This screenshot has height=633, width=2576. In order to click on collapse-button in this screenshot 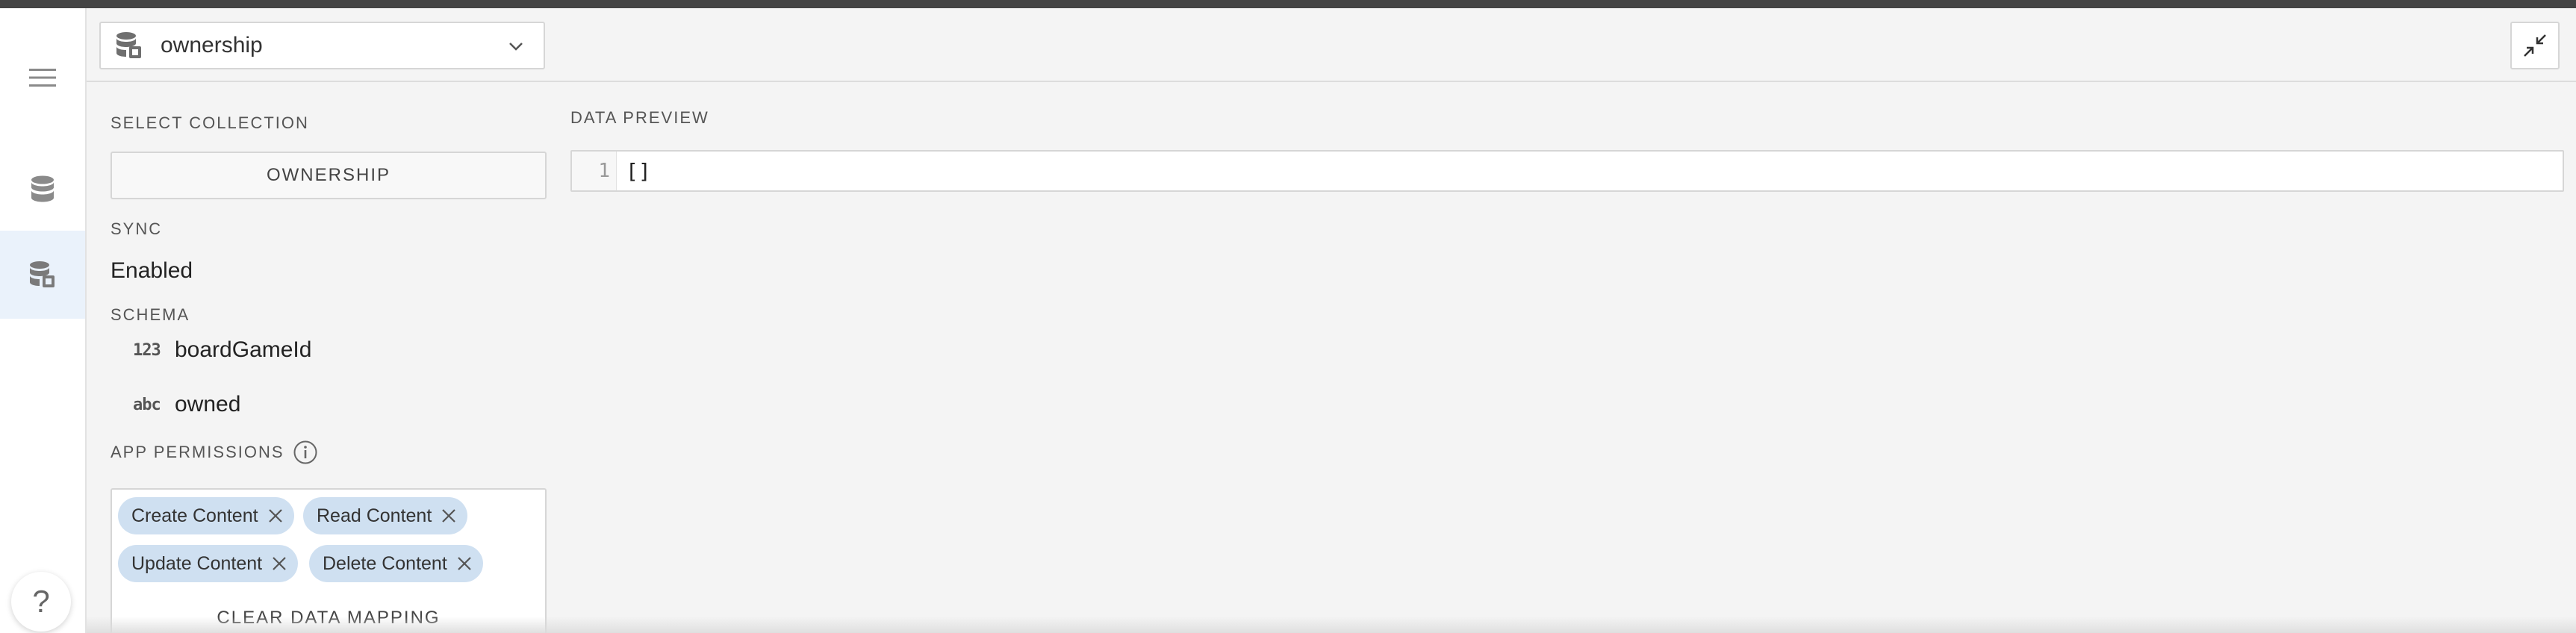, I will do `click(2535, 45)`.